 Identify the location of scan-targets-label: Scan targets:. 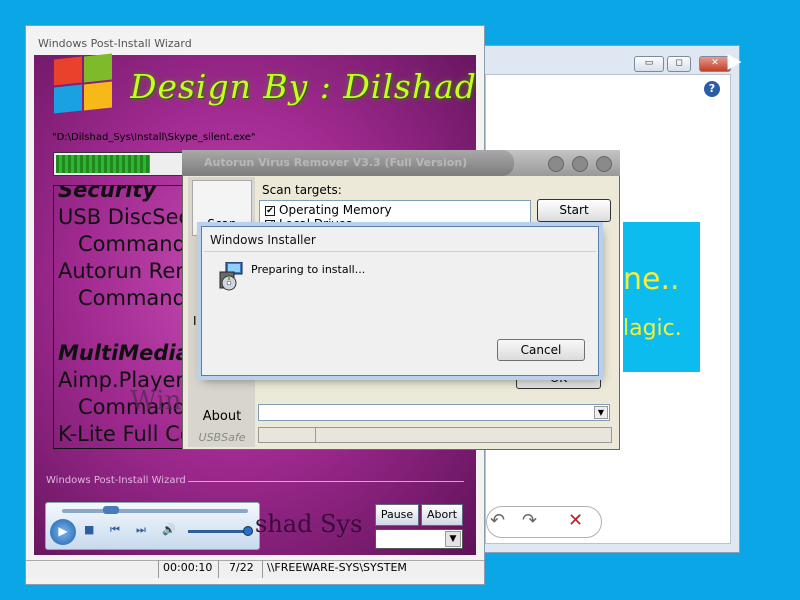
(302, 190).